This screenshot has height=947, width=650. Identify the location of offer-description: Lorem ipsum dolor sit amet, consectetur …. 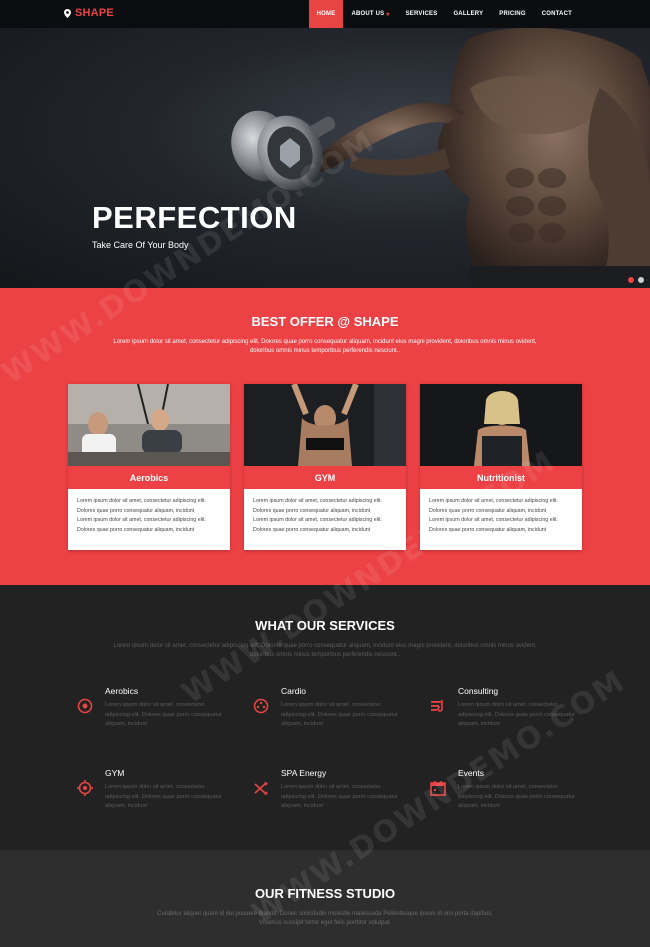
(325, 346).